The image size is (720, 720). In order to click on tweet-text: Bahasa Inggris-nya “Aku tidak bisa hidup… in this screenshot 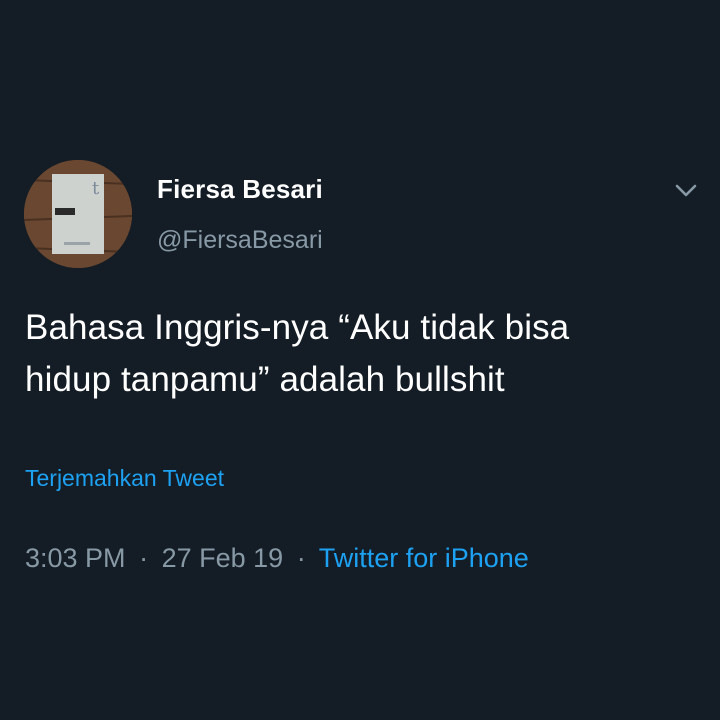, I will do `click(365, 354)`.